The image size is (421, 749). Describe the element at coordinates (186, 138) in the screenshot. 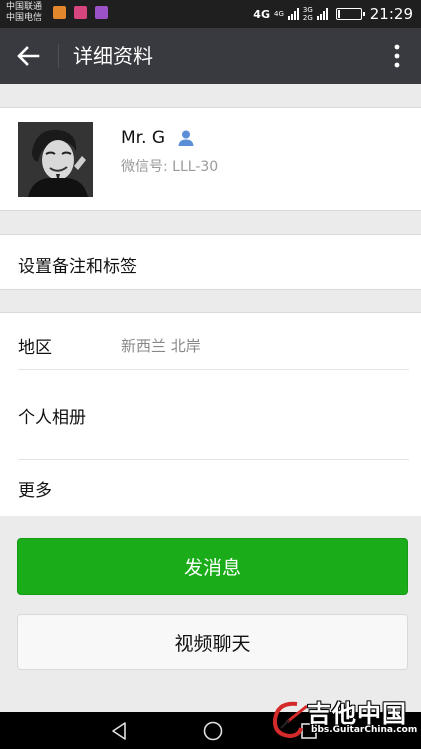

I see `male-user-icon` at that location.